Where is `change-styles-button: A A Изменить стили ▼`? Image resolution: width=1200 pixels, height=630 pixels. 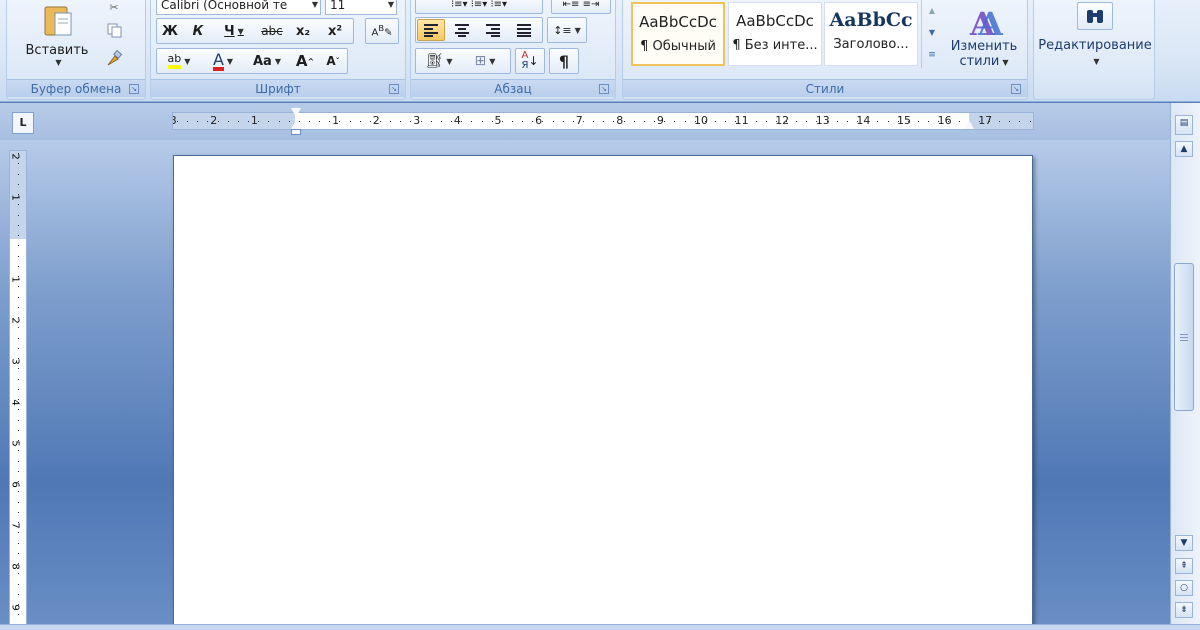 change-styles-button: A A Изменить стили ▼ is located at coordinates (984, 37).